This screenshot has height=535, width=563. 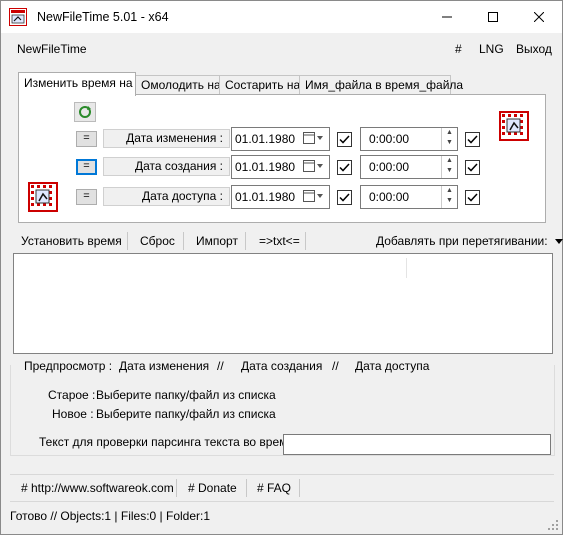 I want to click on minimize-icon, so click(x=447, y=17).